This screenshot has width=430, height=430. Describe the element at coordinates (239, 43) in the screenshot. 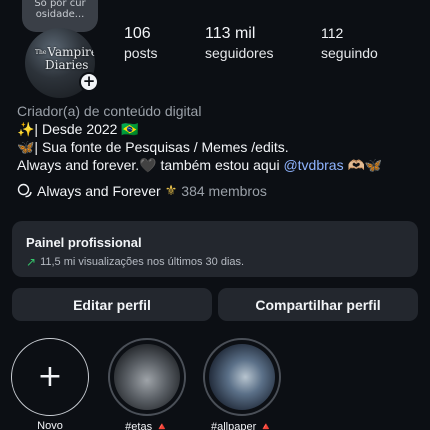

I see `stat-followers: 113 mil seguidores` at that location.